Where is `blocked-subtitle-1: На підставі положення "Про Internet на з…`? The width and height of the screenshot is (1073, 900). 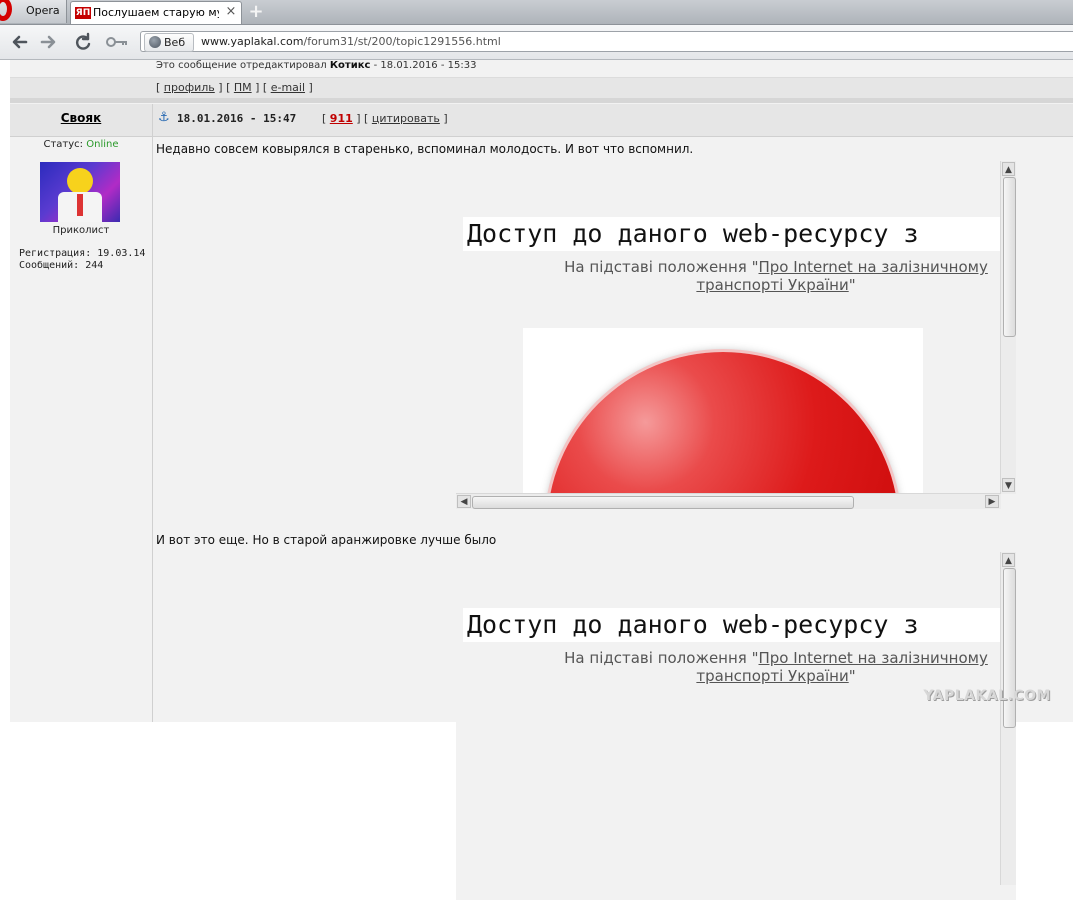
blocked-subtitle-1: На підставі положення "Про Internet на з… is located at coordinates (776, 276).